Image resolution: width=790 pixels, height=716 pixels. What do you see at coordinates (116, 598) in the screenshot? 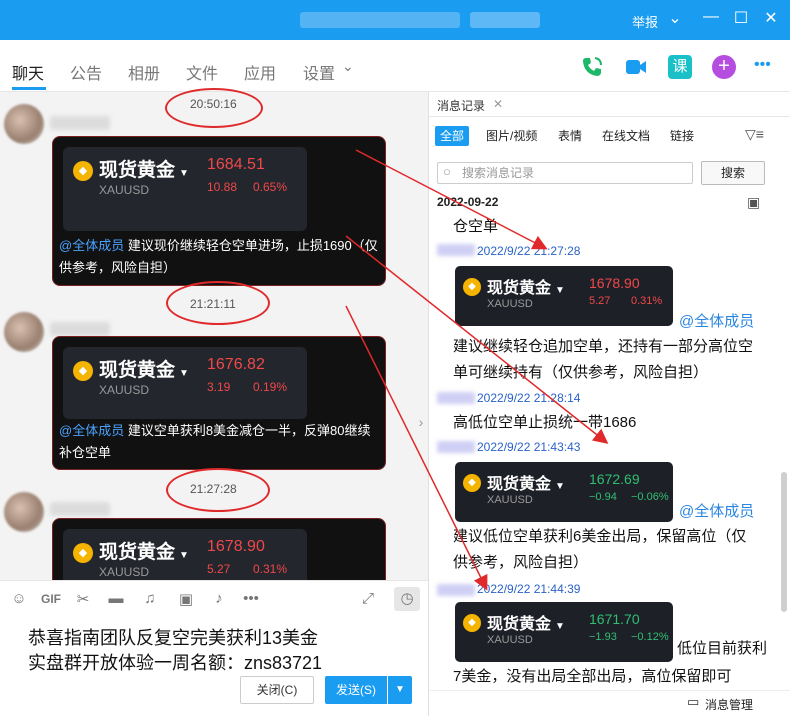
I see `folder-icon: ▬` at bounding box center [116, 598].